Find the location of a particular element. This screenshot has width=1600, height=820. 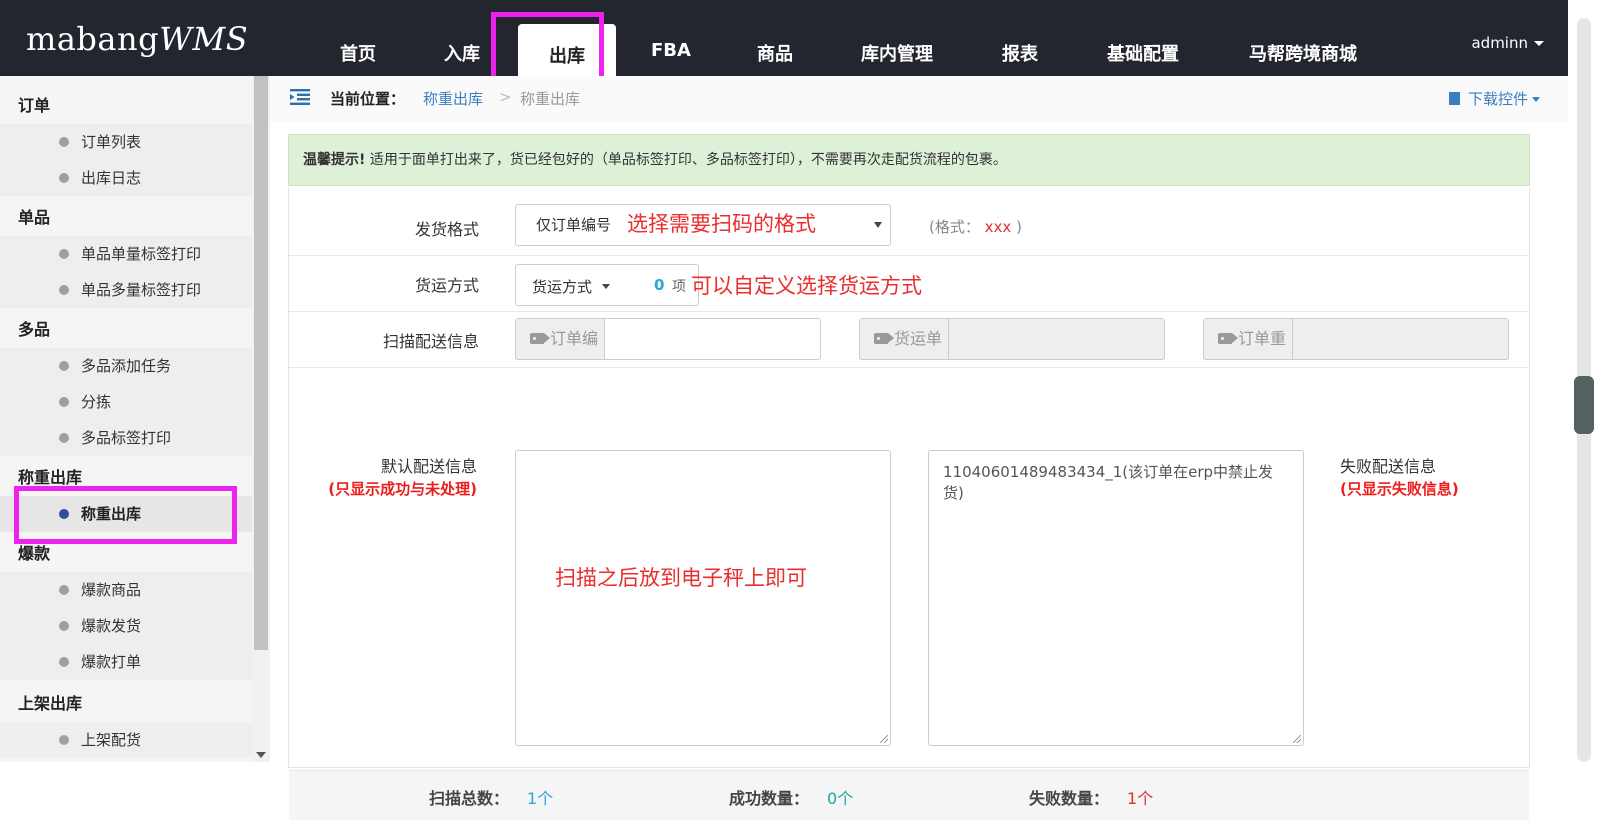

sidebar-item-label: 多品标签打印 is located at coordinates (126, 438).